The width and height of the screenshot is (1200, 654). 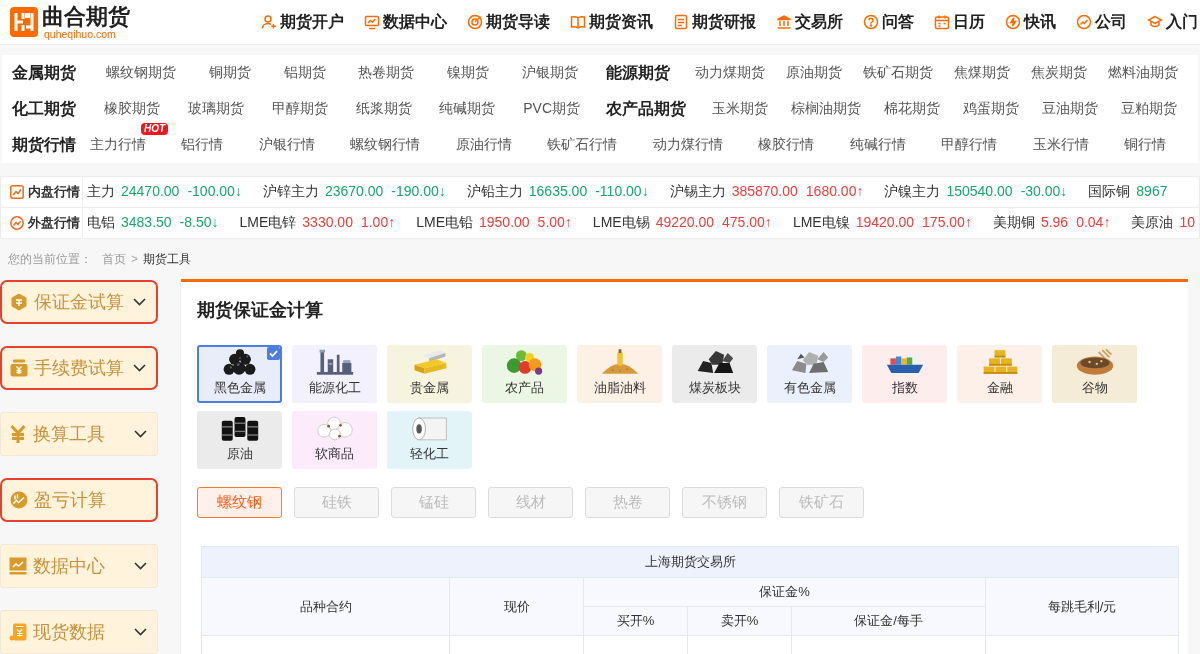 I want to click on category-tile: 原油, so click(x=239, y=440).